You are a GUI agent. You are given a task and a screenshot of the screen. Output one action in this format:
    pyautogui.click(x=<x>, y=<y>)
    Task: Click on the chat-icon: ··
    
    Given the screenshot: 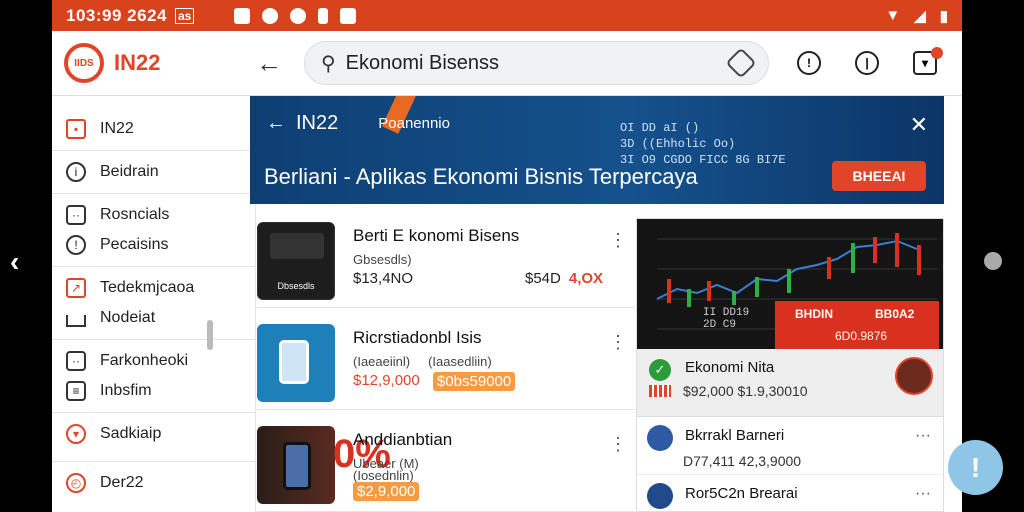 What is the action you would take?
    pyautogui.click(x=76, y=361)
    